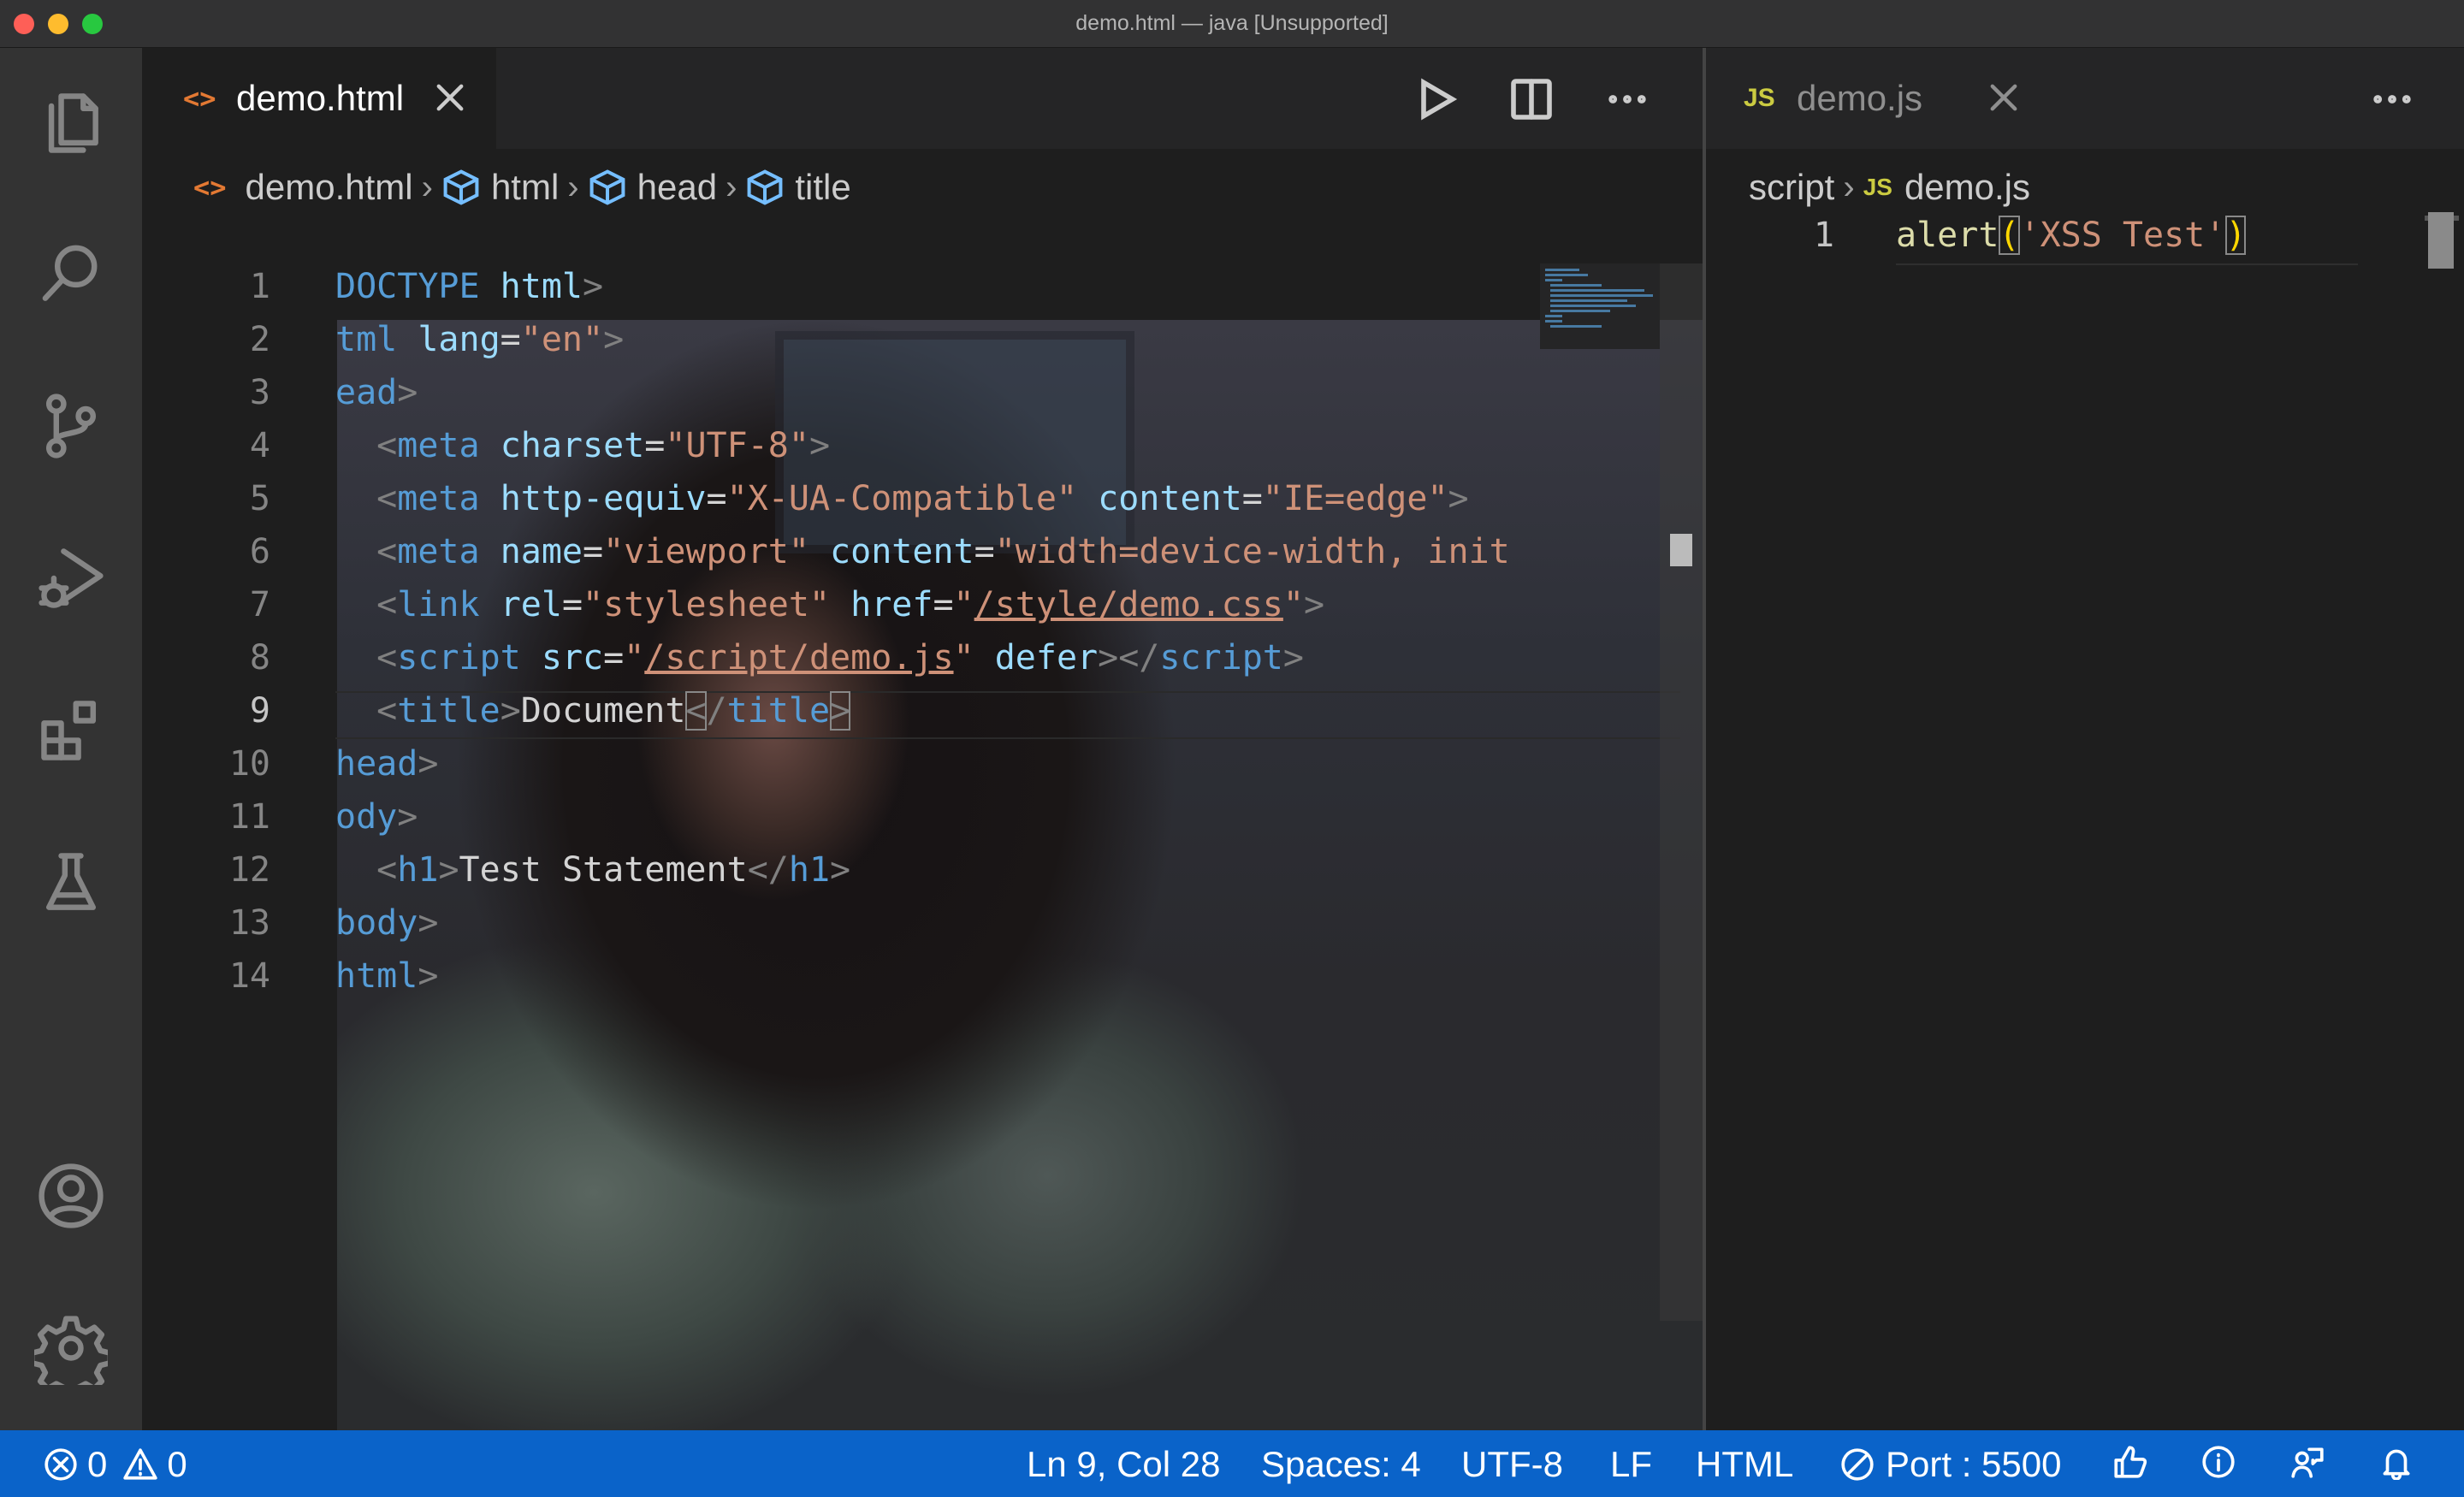 This screenshot has width=2464, height=1497. Describe the element at coordinates (480, 339) in the screenshot. I see `code-line-2: tml lang="en">` at that location.